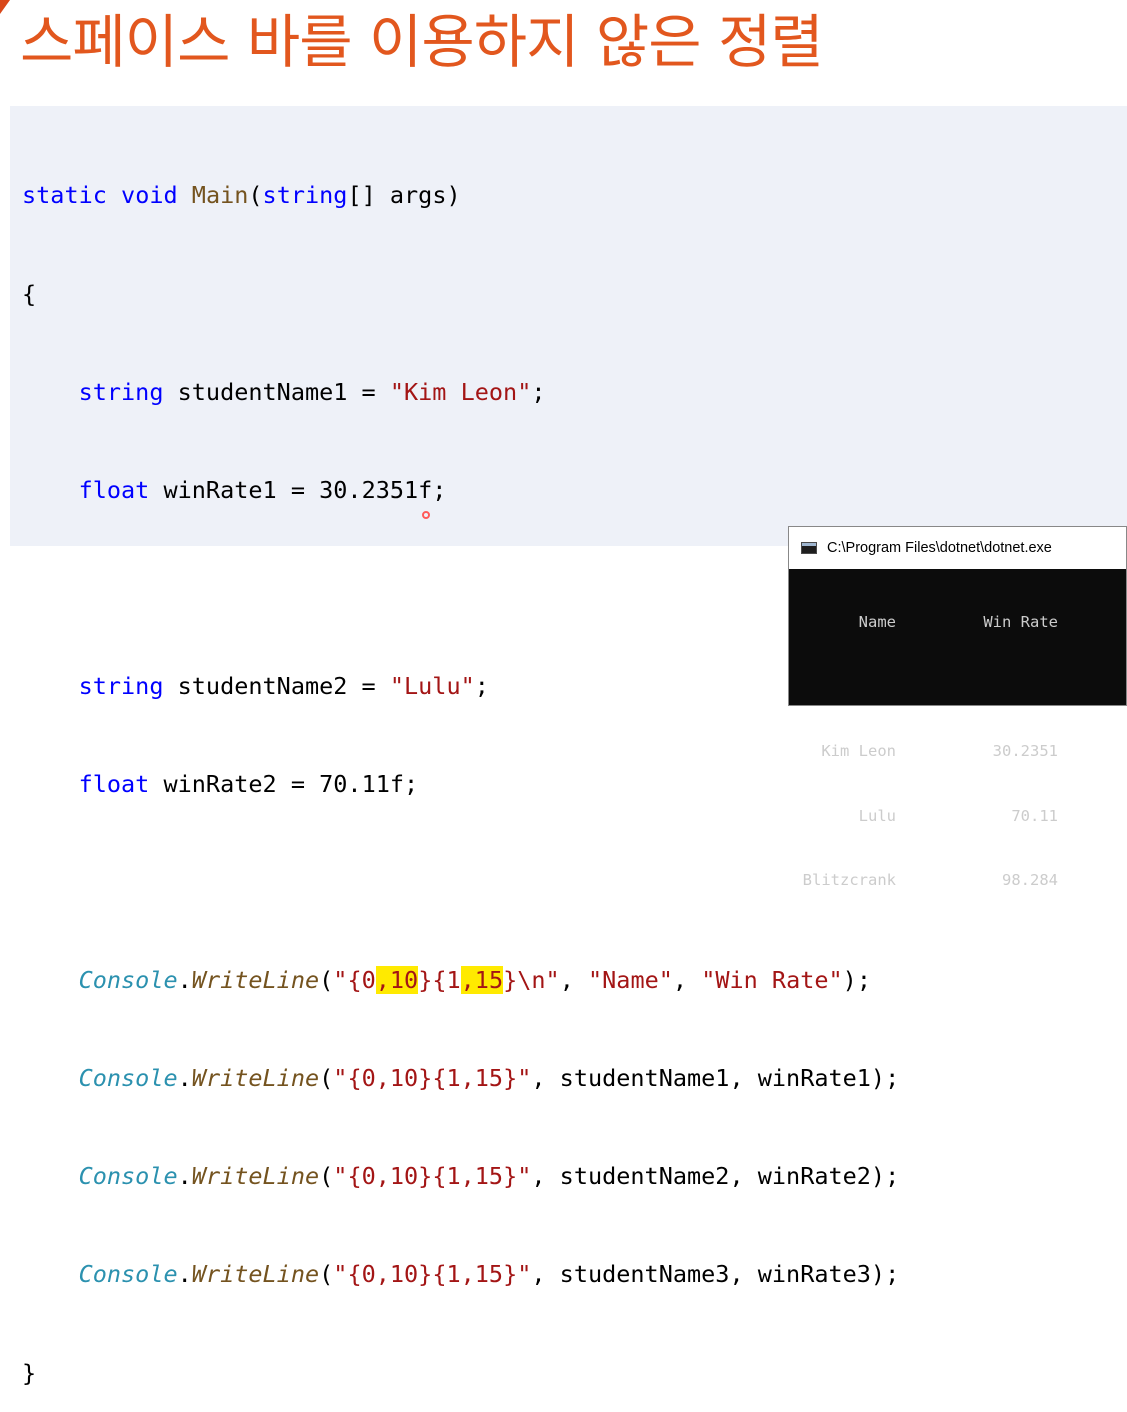 The width and height of the screenshot is (1127, 1412). What do you see at coordinates (397, 980) in the screenshot?
I see `highlight-alignment-10: ,10` at bounding box center [397, 980].